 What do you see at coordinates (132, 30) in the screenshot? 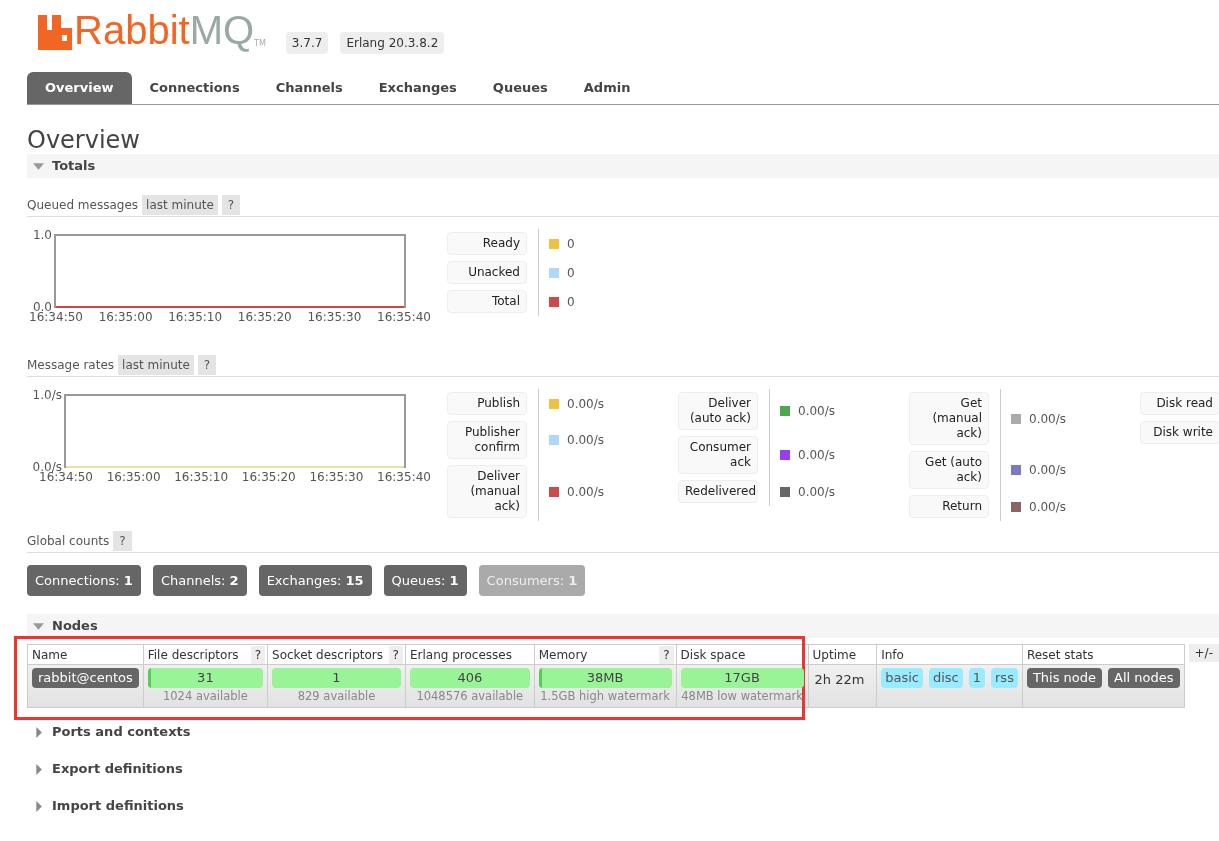
I see `logo-text: Rabbit` at bounding box center [132, 30].